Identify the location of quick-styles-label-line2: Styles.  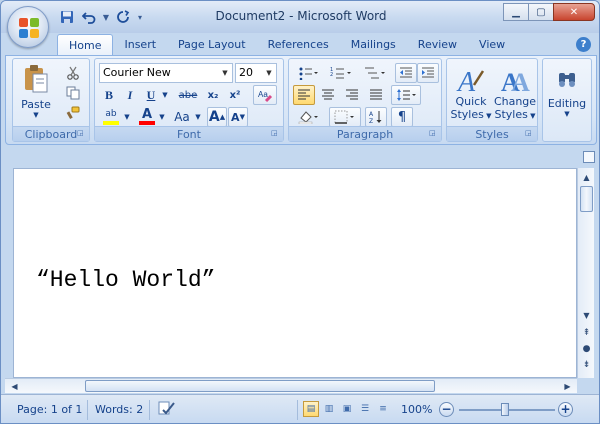
(467, 114).